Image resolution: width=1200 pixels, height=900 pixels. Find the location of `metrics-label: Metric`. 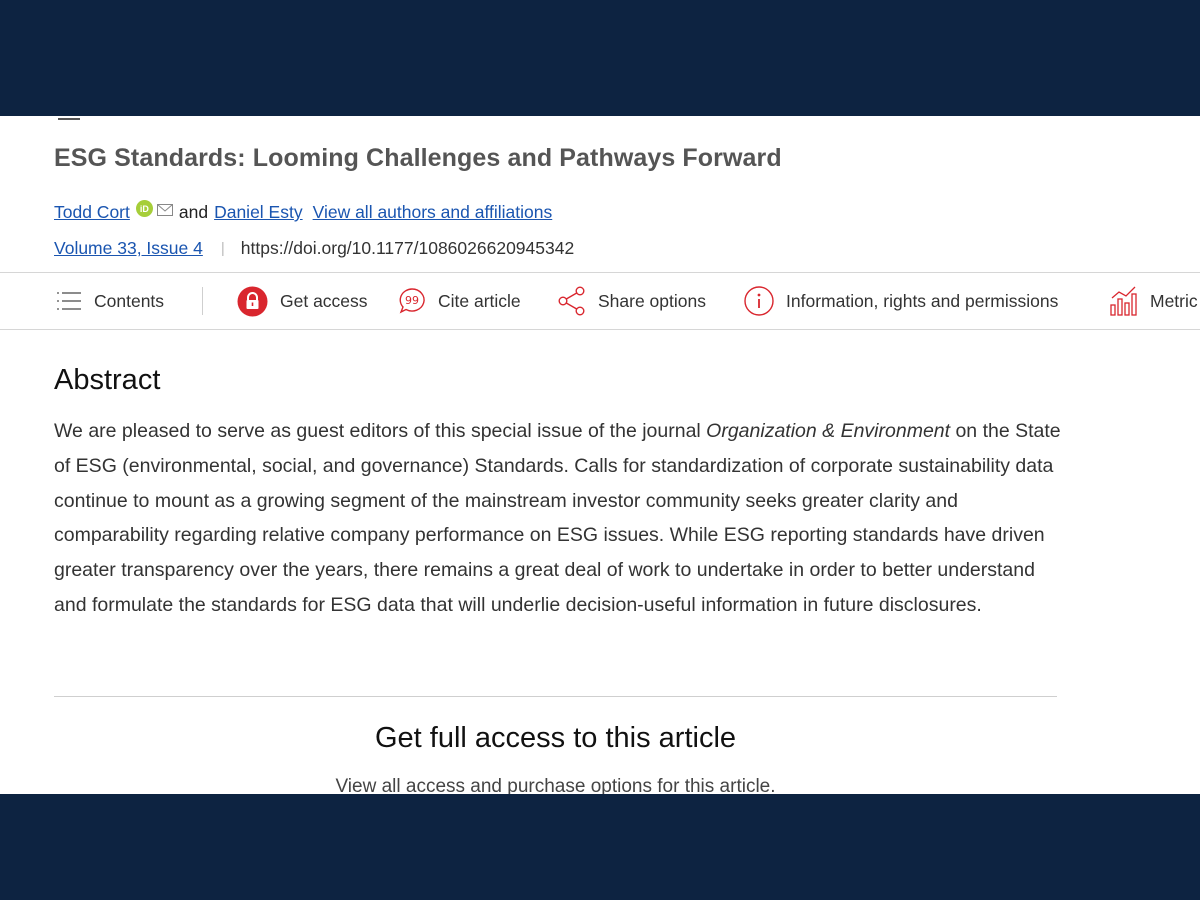

metrics-label: Metric is located at coordinates (1174, 300).